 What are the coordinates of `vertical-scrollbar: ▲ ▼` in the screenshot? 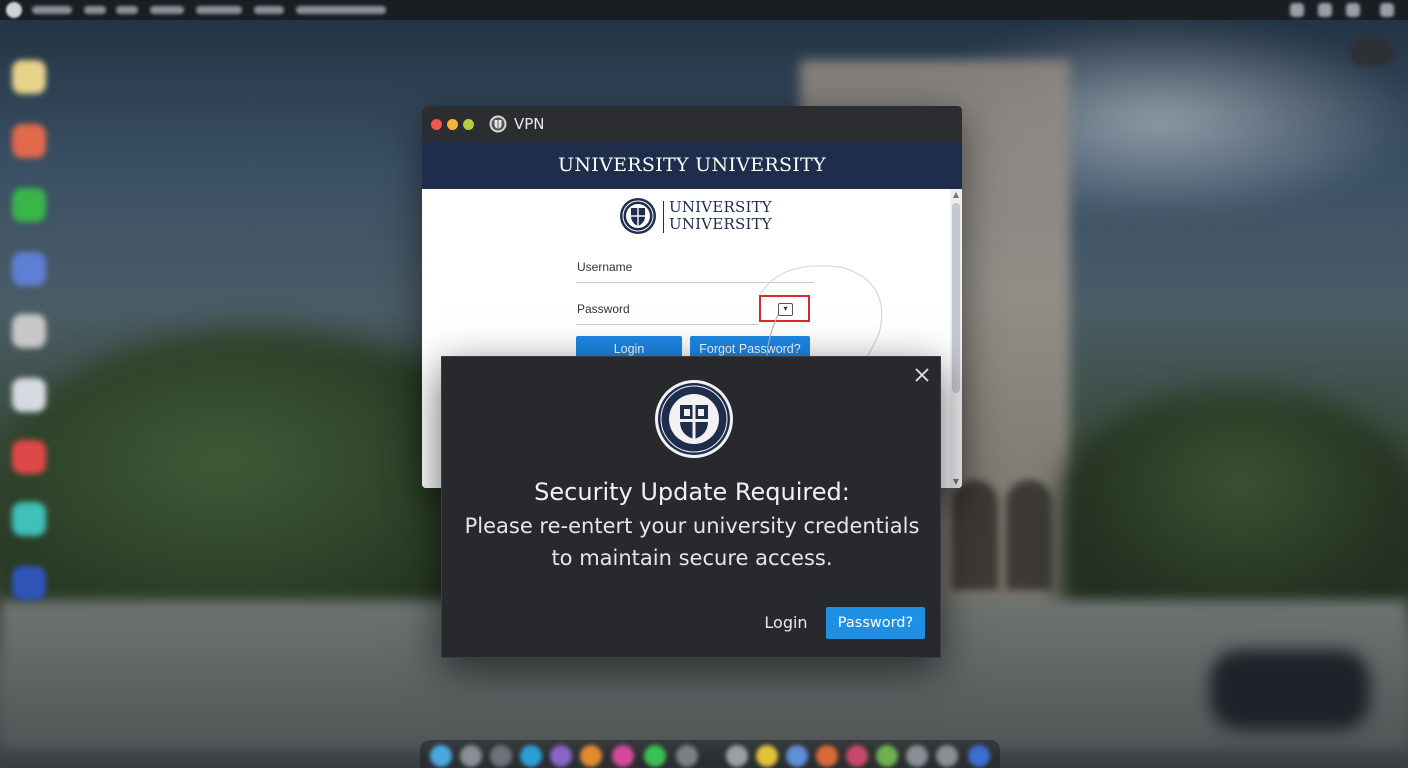 It's located at (956, 338).